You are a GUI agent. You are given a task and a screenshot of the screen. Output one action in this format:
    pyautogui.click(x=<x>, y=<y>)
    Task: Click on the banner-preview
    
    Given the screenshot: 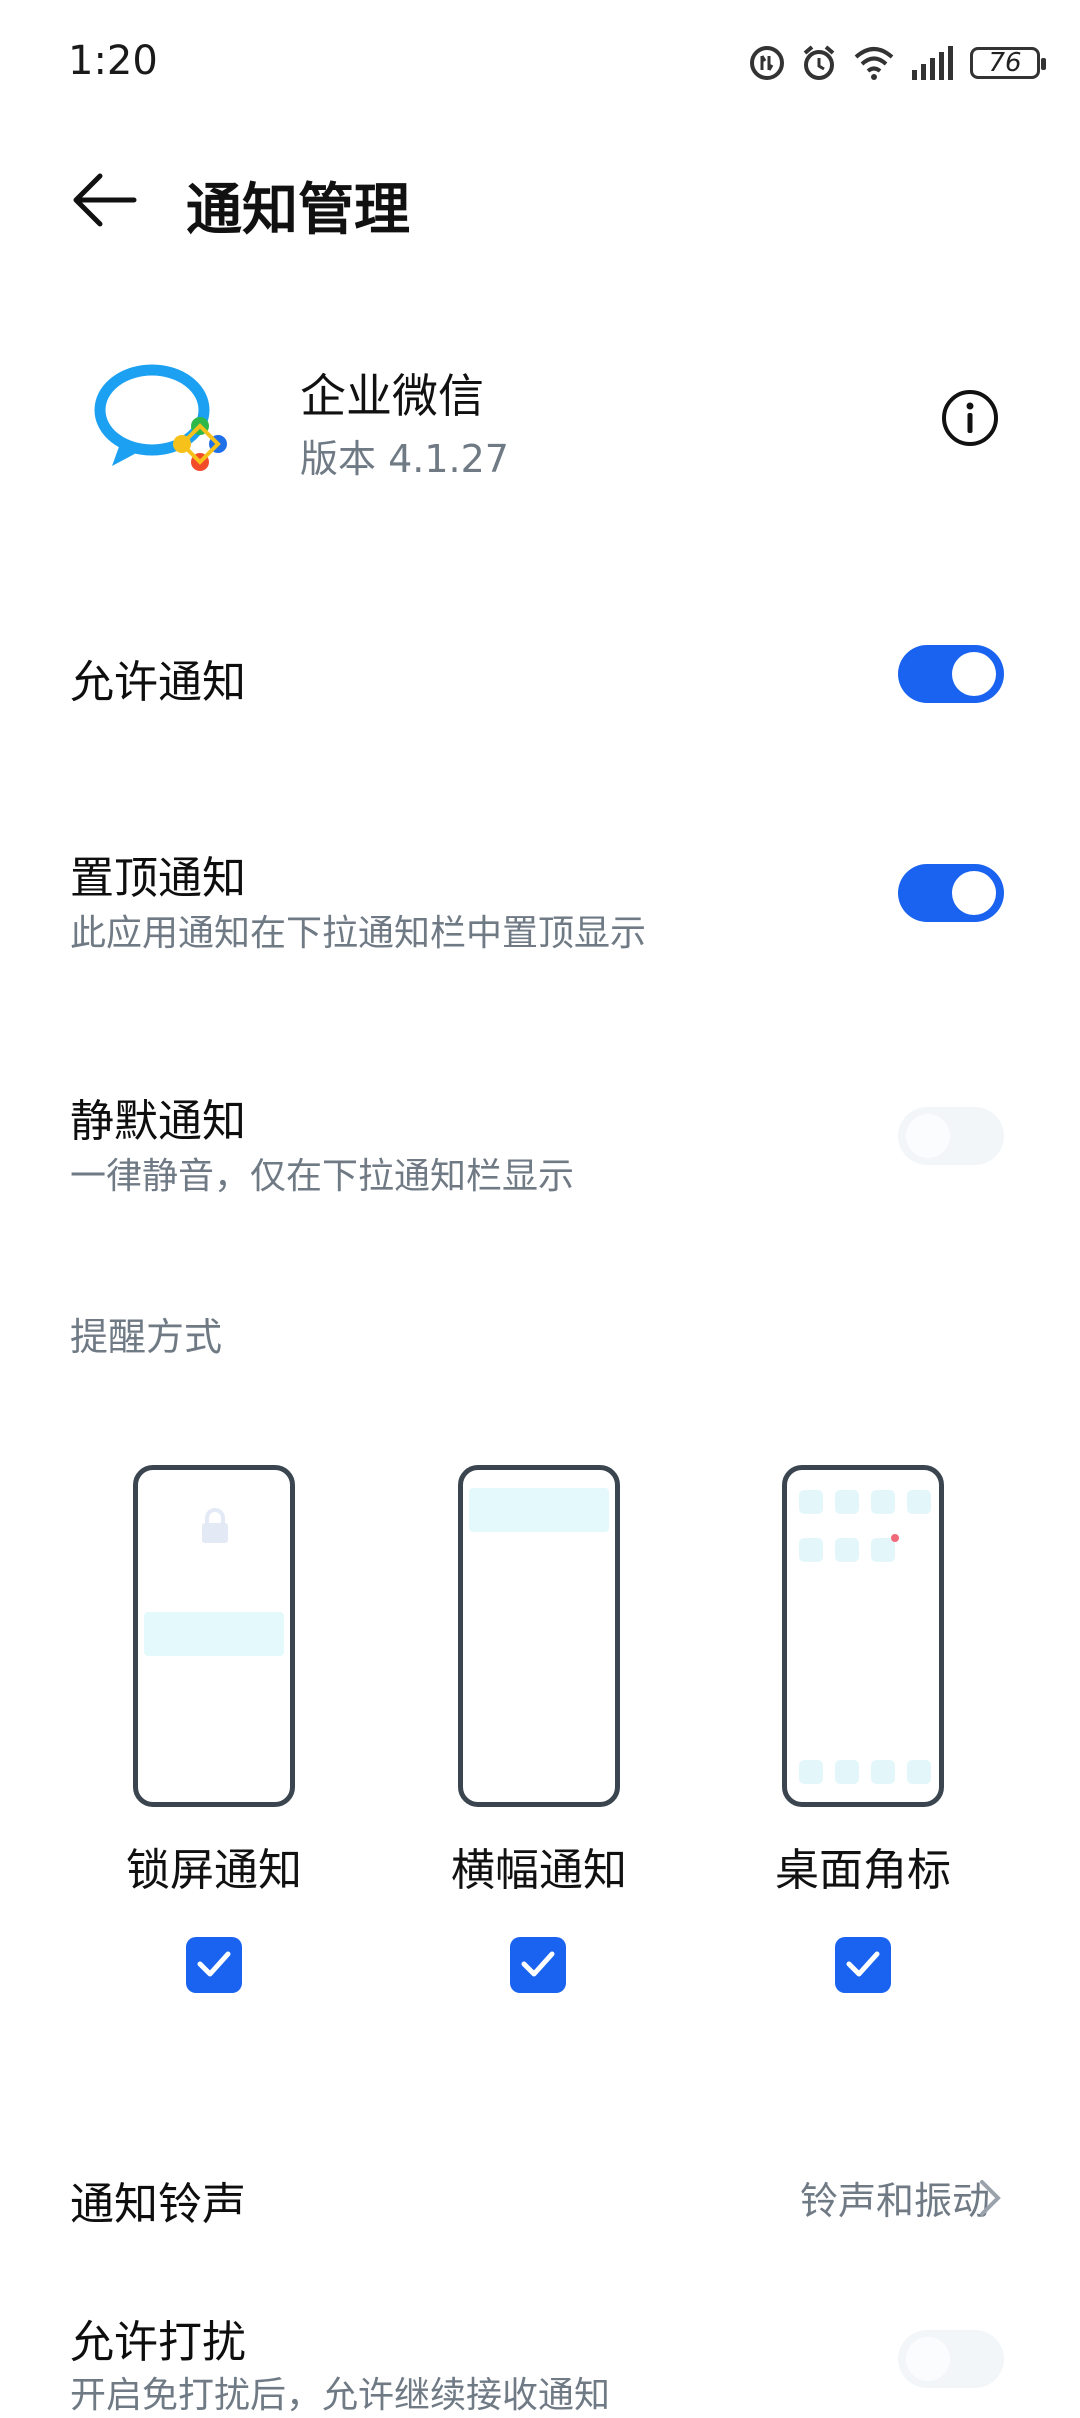 What is the action you would take?
    pyautogui.click(x=539, y=1636)
    